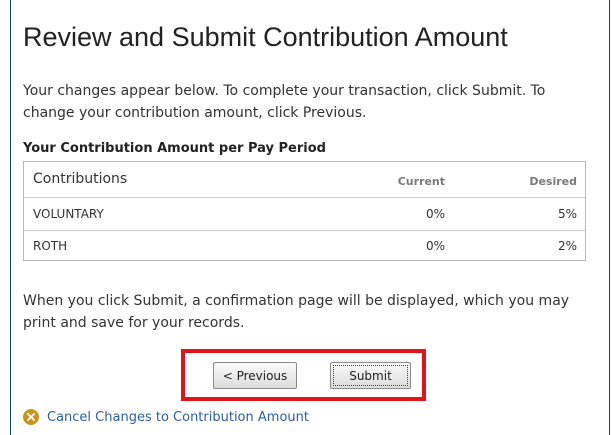 The height and width of the screenshot is (435, 612). Describe the element at coordinates (553, 181) in the screenshot. I see `header-desired: Desired` at that location.